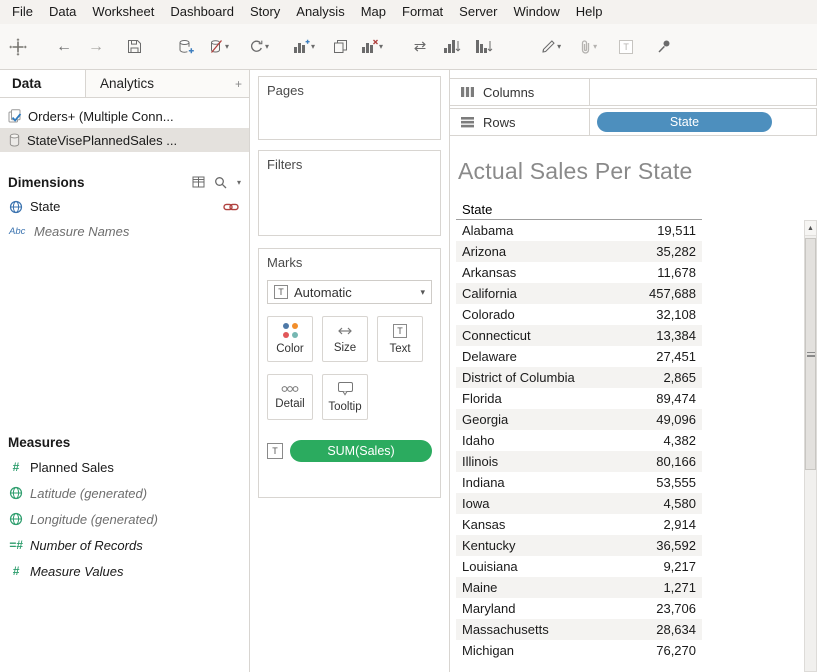 This screenshot has height=672, width=817. I want to click on scroll-up-arrow: ▲, so click(810, 228).